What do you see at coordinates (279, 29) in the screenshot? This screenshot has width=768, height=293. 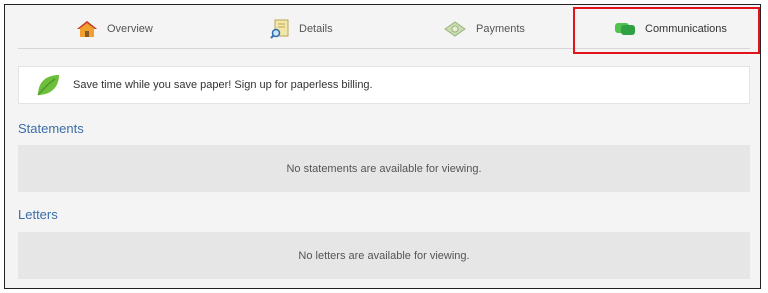 I see `document-search-icon` at bounding box center [279, 29].